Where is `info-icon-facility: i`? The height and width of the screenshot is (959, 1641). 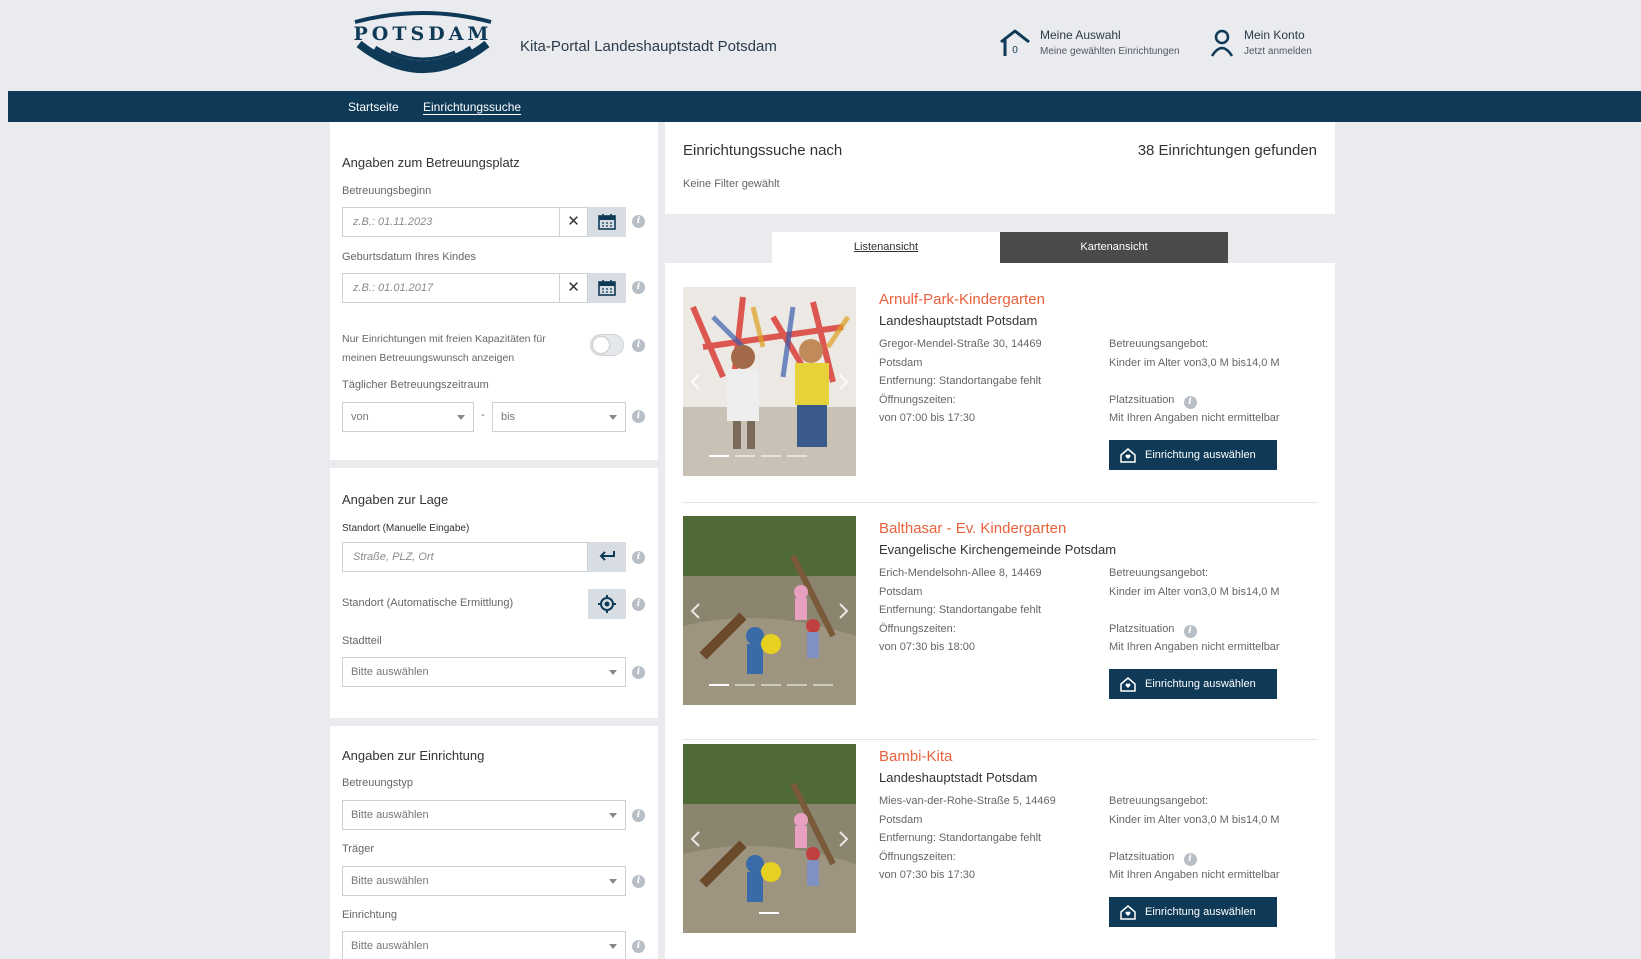
info-icon-facility: i is located at coordinates (638, 946).